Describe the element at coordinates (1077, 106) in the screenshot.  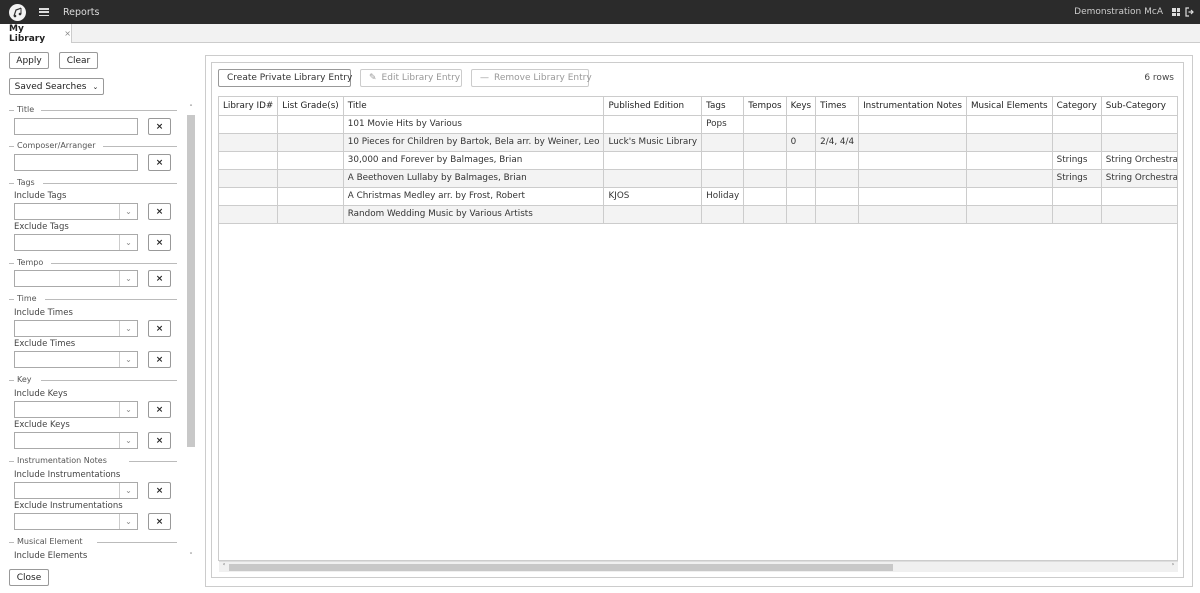
I see `column-header: Category` at that location.